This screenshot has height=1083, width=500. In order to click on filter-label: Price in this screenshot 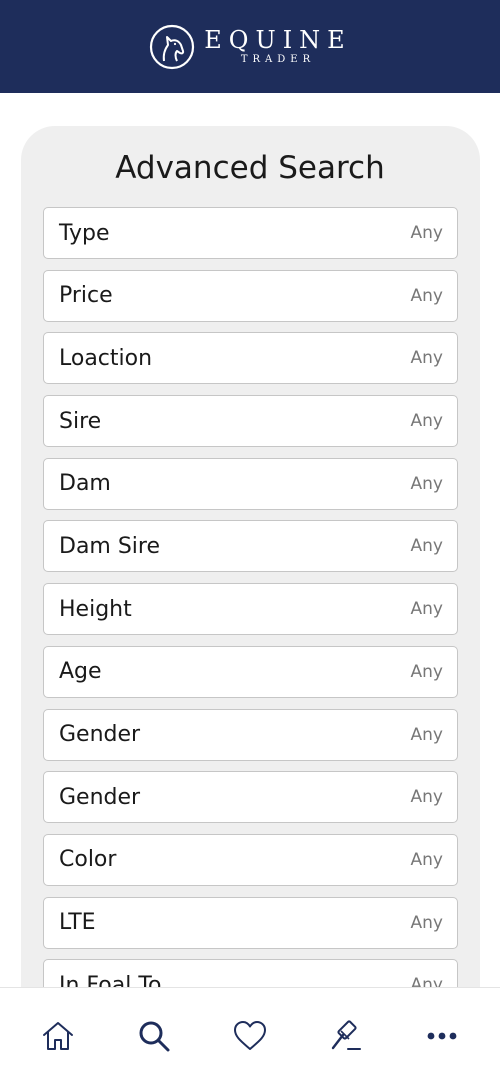, I will do `click(86, 296)`.